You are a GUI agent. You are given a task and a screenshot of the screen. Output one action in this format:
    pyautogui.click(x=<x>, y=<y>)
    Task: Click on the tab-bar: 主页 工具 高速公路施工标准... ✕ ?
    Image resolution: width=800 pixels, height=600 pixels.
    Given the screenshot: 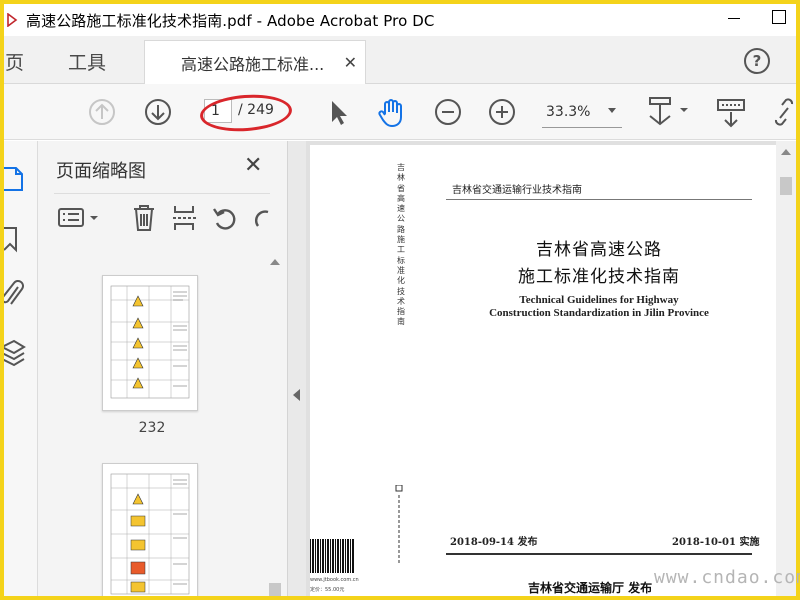 What is the action you would take?
    pyautogui.click(x=400, y=60)
    